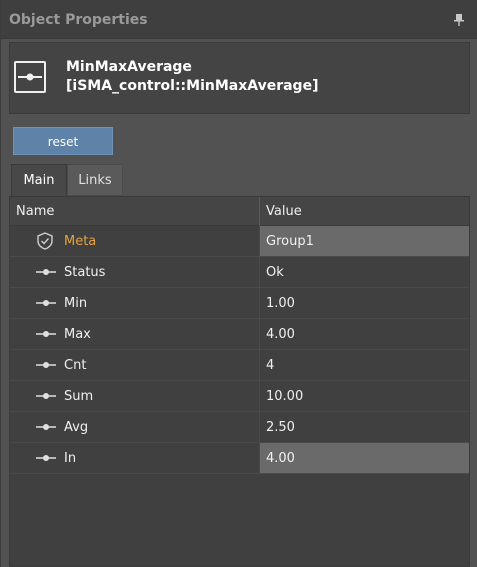 Image resolution: width=477 pixels, height=567 pixels. I want to click on component-icon, so click(30, 77).